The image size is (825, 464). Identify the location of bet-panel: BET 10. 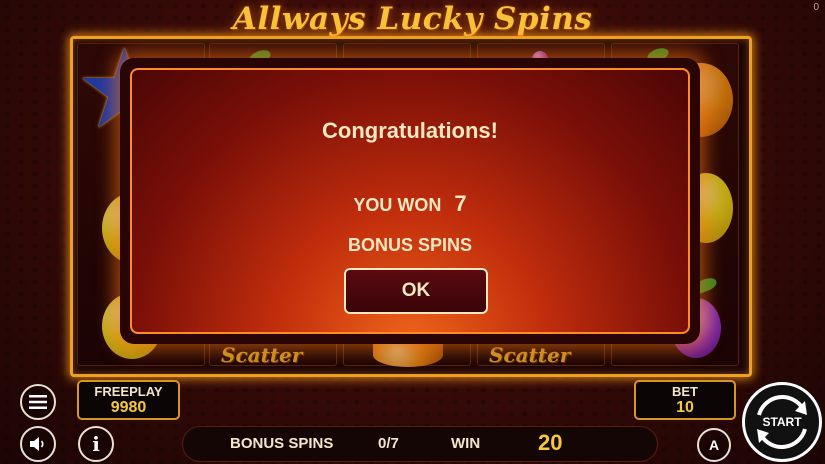
(685, 400).